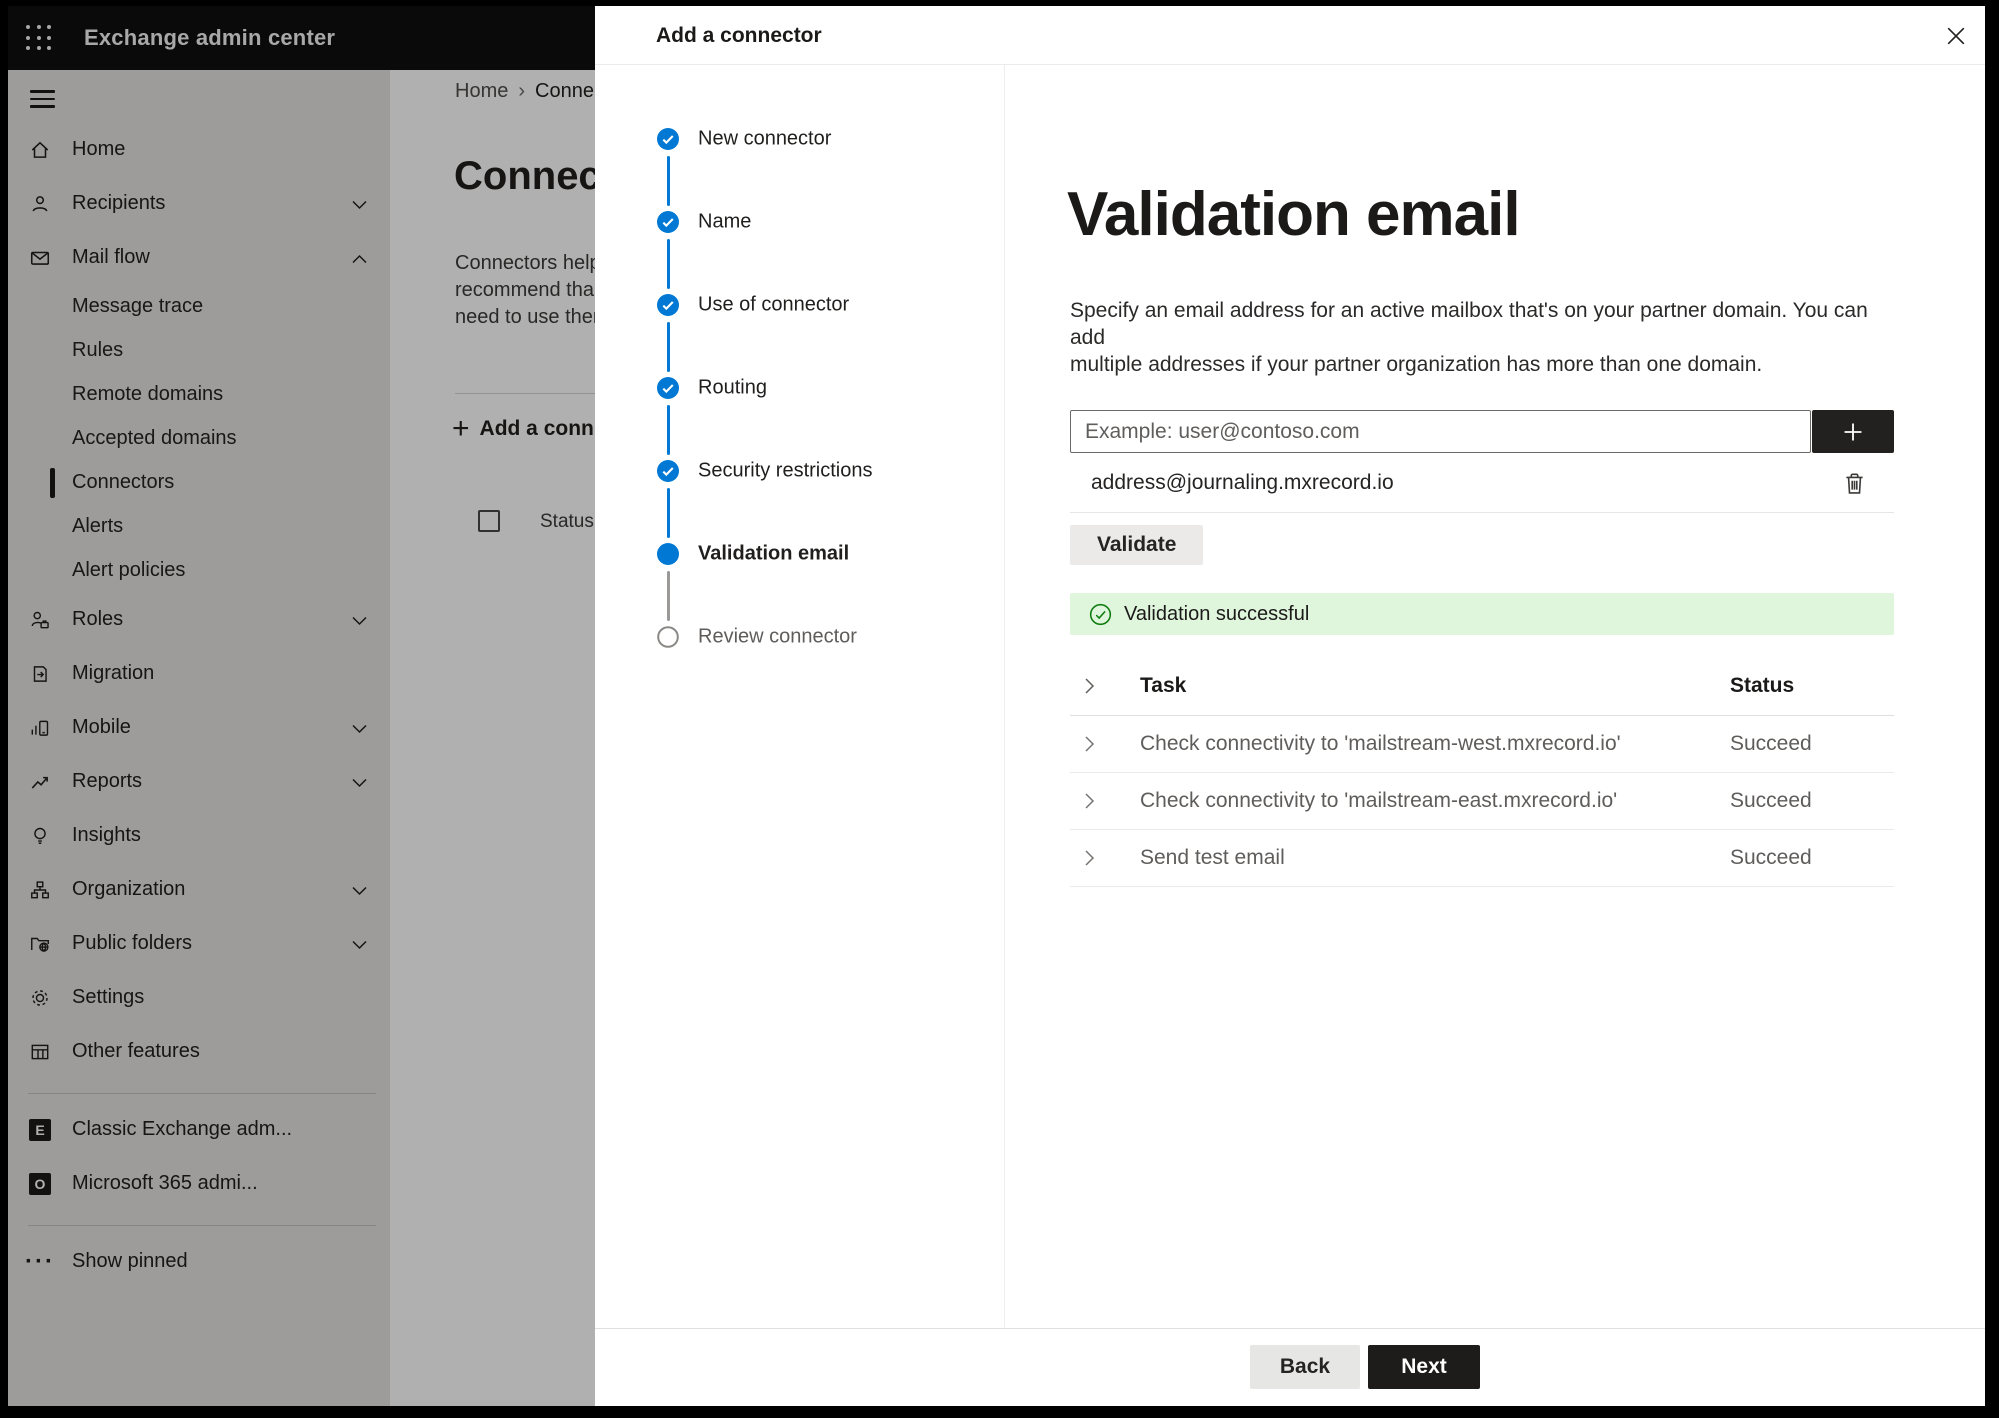 This screenshot has height=1418, width=1999. I want to click on plus-icon, so click(1853, 431).